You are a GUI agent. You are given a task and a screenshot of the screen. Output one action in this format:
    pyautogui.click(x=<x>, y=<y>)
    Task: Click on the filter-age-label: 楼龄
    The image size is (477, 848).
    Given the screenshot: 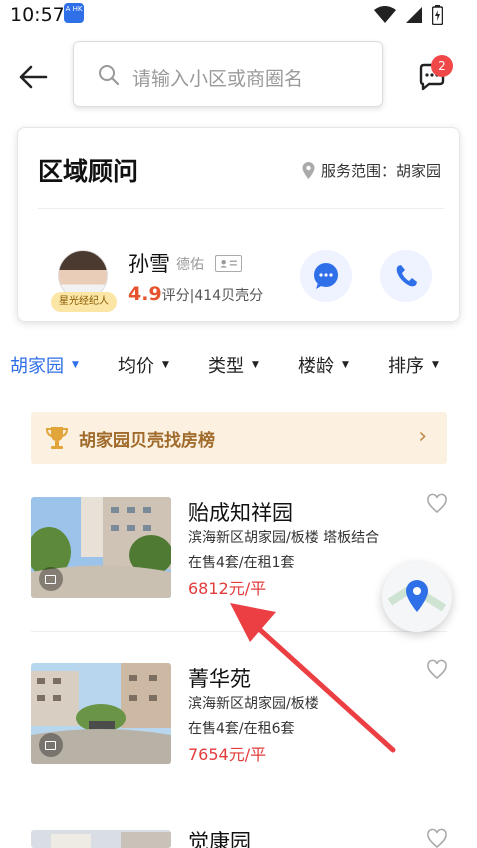 What is the action you would take?
    pyautogui.click(x=316, y=366)
    